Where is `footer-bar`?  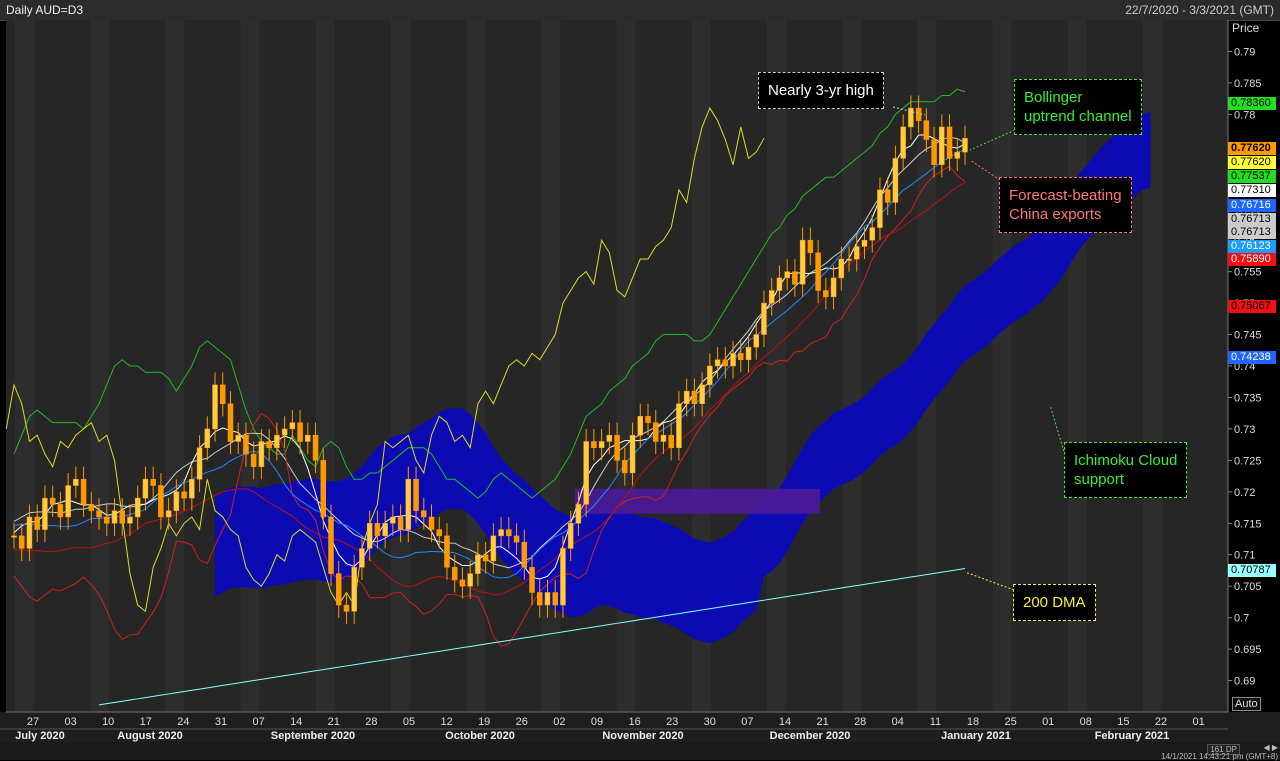
footer-bar is located at coordinates (640, 751).